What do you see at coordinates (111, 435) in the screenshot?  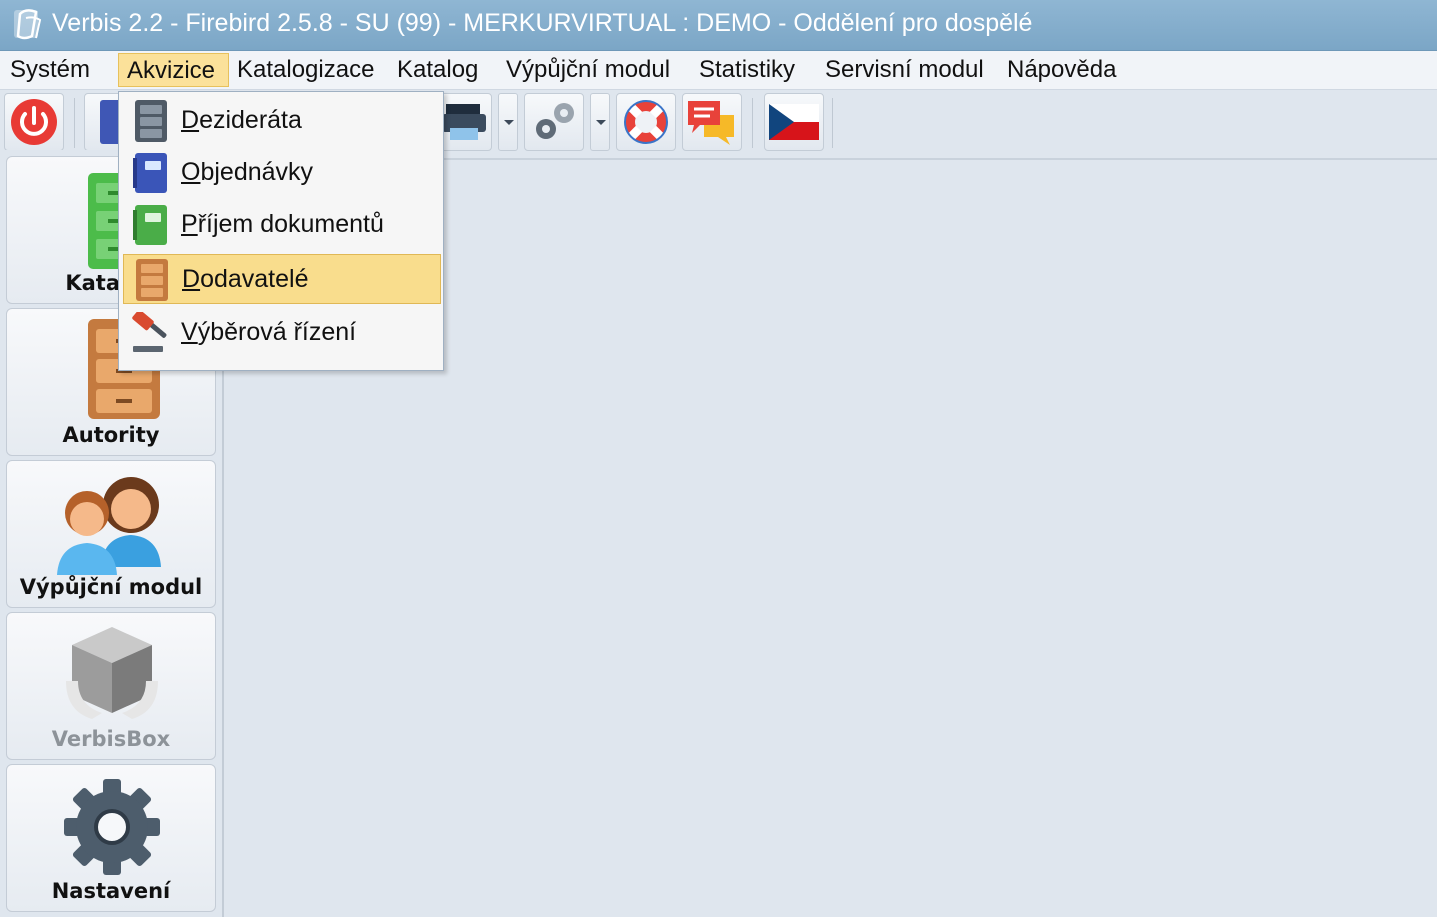 I see `sidebar-item-label: Autority` at bounding box center [111, 435].